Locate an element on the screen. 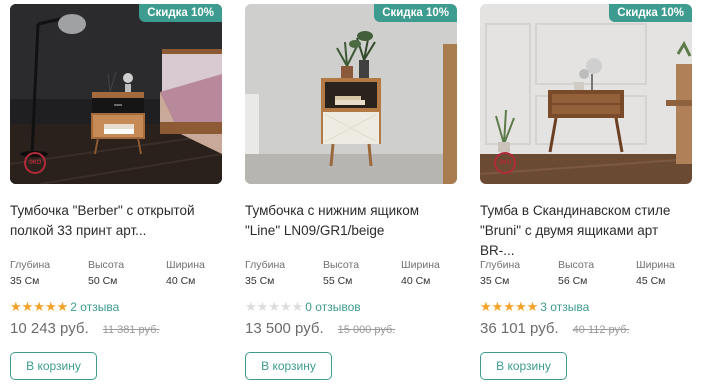  old-price: 11 381 руб. is located at coordinates (131, 330).